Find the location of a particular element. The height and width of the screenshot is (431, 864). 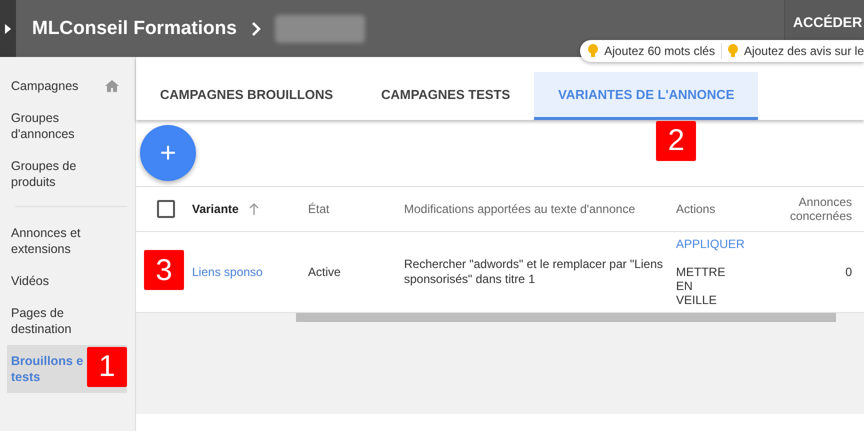

modification-text: Rechercher "adwords" et le remplacer par "Liens sponsorisés" dans titre 1 is located at coordinates (534, 272).